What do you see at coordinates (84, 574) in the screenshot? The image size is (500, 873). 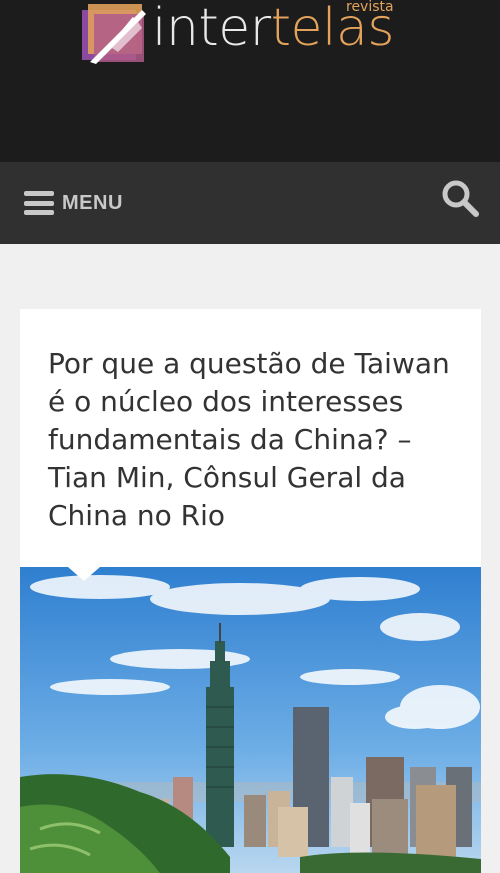 I see `image-notch` at bounding box center [84, 574].